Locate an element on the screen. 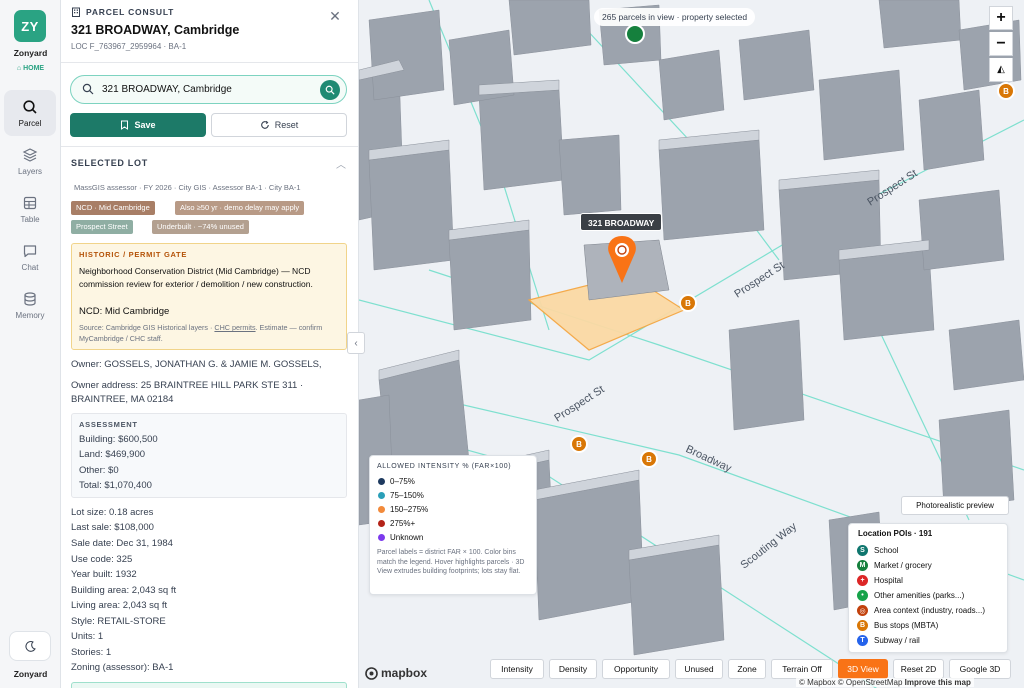 This screenshot has width=1024, height=688. mode-unused-button: Unused is located at coordinates (699, 669).